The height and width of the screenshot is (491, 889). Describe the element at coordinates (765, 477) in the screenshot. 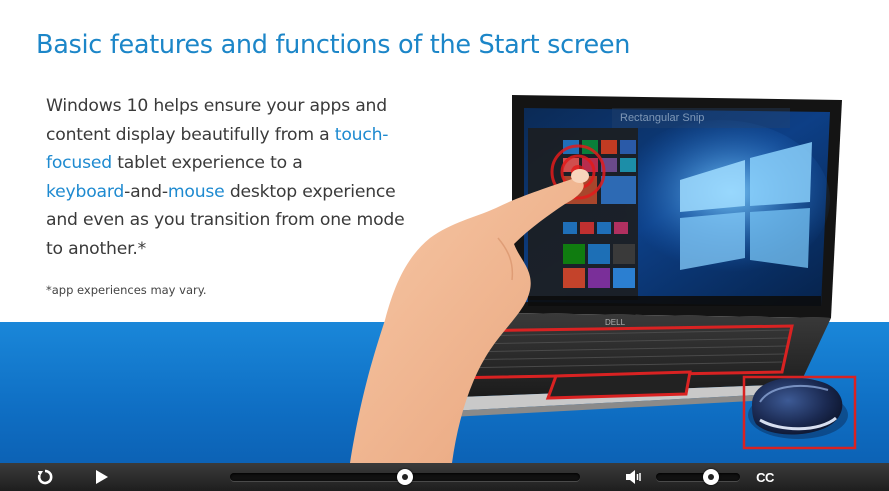

I see `closed-captions-button: CC` at that location.